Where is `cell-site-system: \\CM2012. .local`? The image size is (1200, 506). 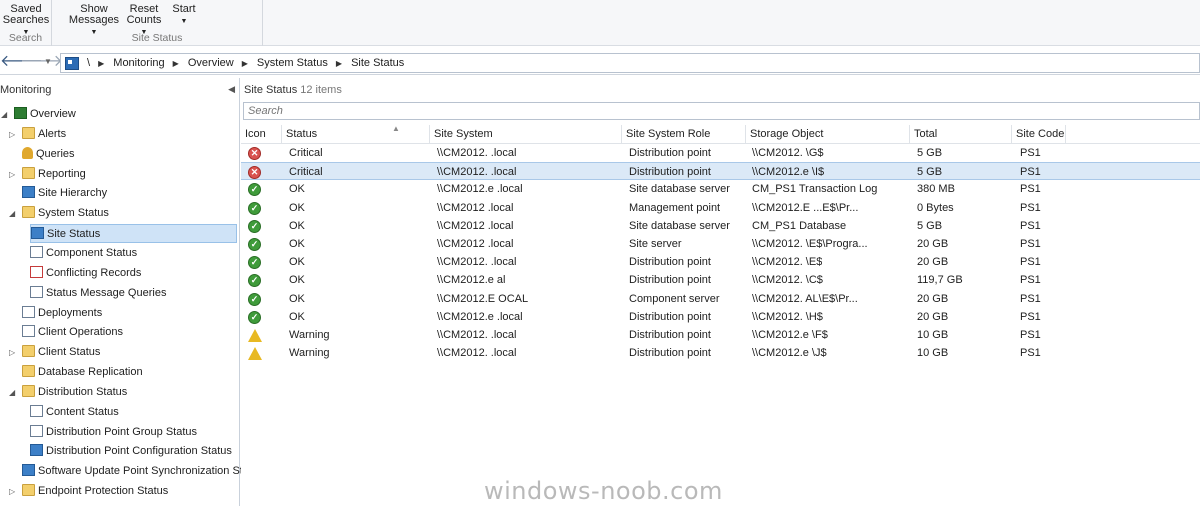
cell-site-system: \\CM2012. .local is located at coordinates (477, 262).